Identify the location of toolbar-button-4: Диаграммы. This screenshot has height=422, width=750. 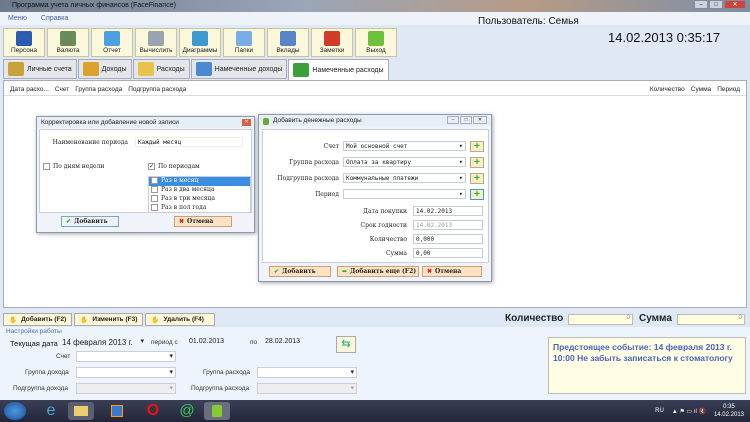
(200, 42).